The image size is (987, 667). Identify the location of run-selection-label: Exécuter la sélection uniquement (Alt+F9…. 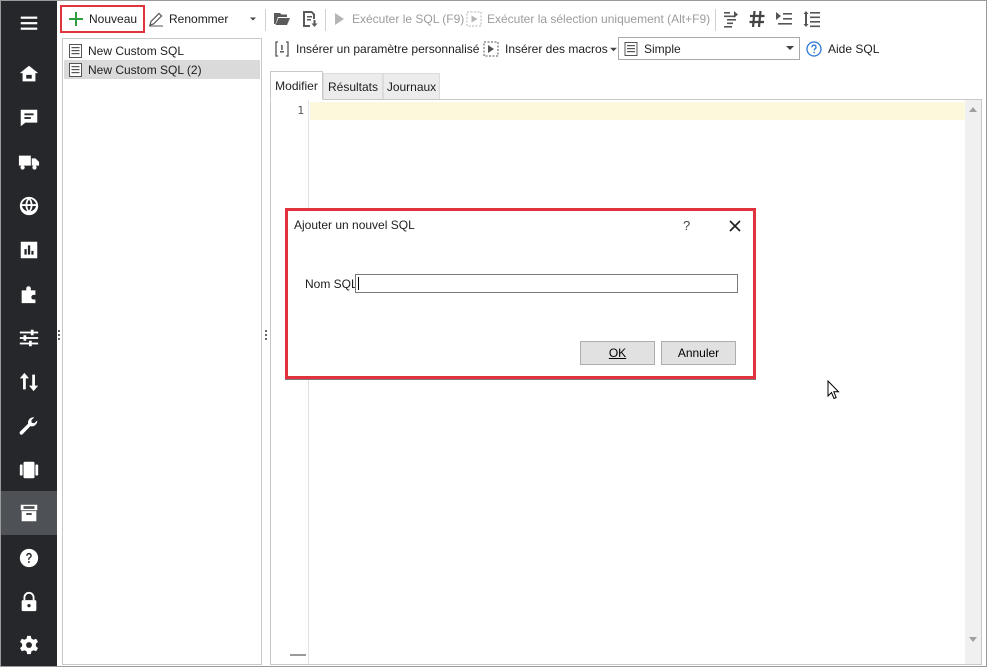
(599, 19).